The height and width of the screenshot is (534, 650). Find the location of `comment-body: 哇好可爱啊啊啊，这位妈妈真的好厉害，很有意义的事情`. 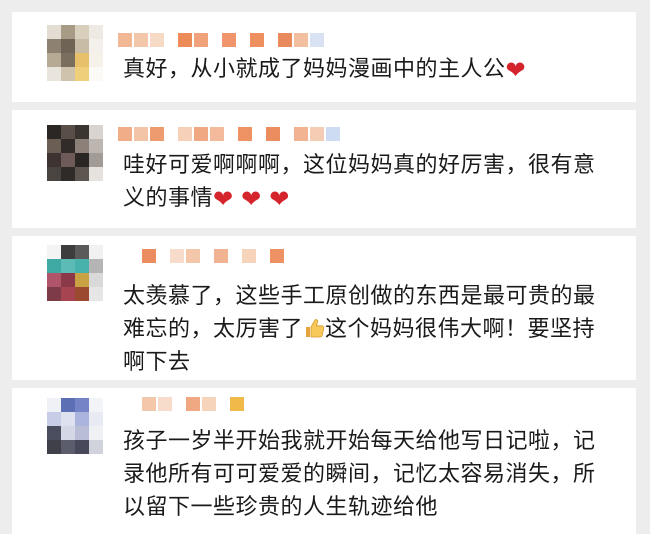

comment-body: 哇好可爱啊啊啊，这位妈妈真的好厉害，很有意义的事情 is located at coordinates (359, 182).